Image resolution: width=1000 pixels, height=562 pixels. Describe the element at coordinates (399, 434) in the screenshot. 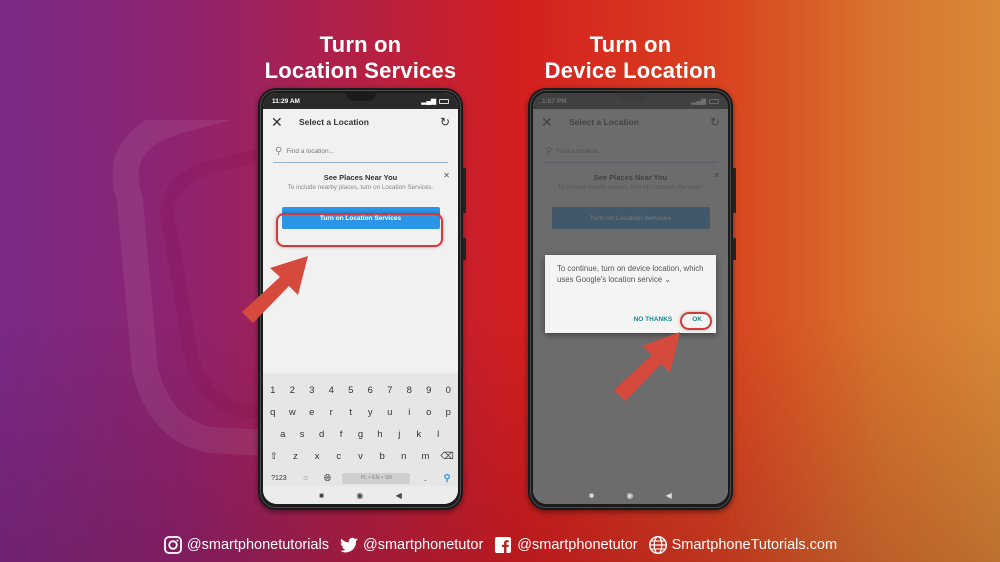

I see `key: j` at that location.